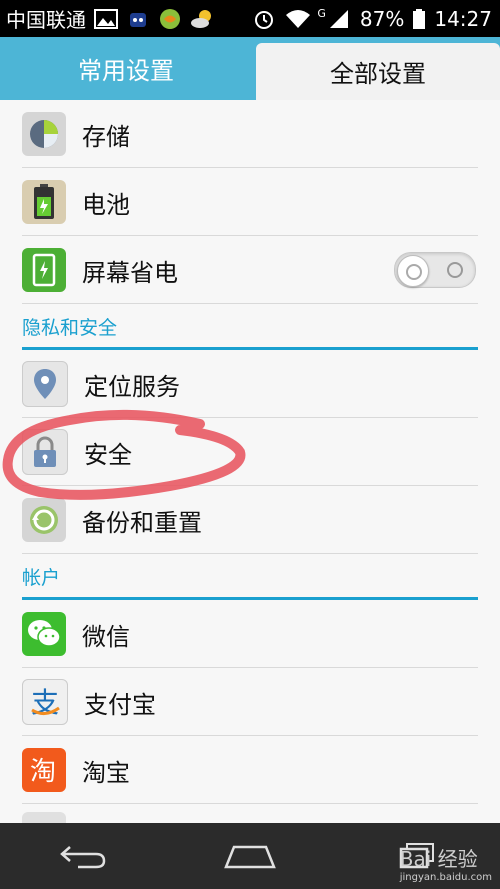  What do you see at coordinates (202, 19) in the screenshot?
I see `weather-icon` at bounding box center [202, 19].